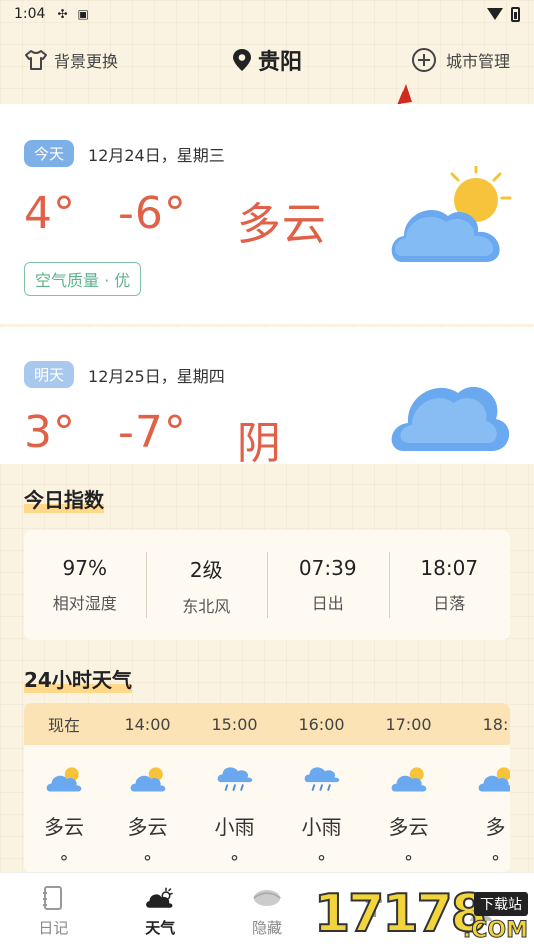  I want to click on notification-icon: ✣, so click(62, 14).